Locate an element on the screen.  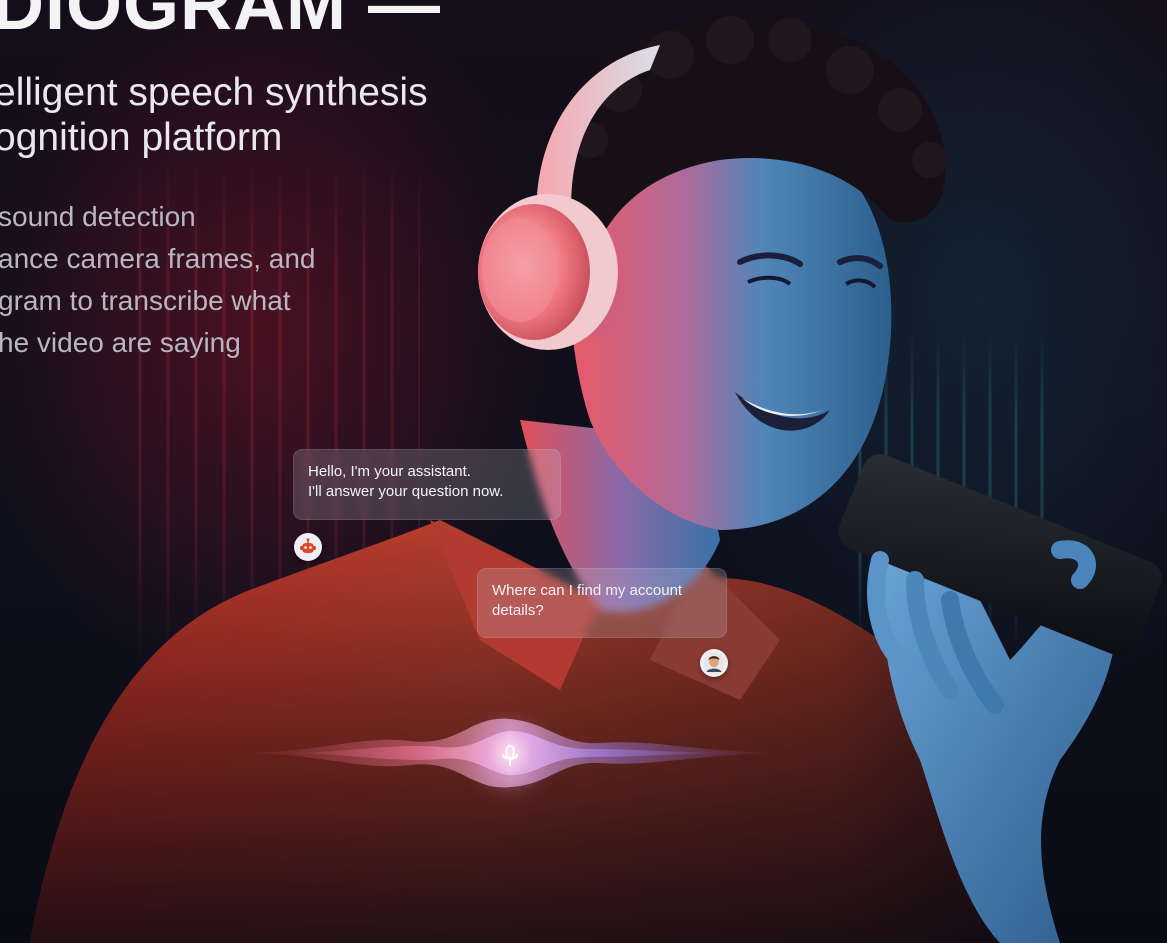
description-line: ance camera frames, and is located at coordinates (158, 258).